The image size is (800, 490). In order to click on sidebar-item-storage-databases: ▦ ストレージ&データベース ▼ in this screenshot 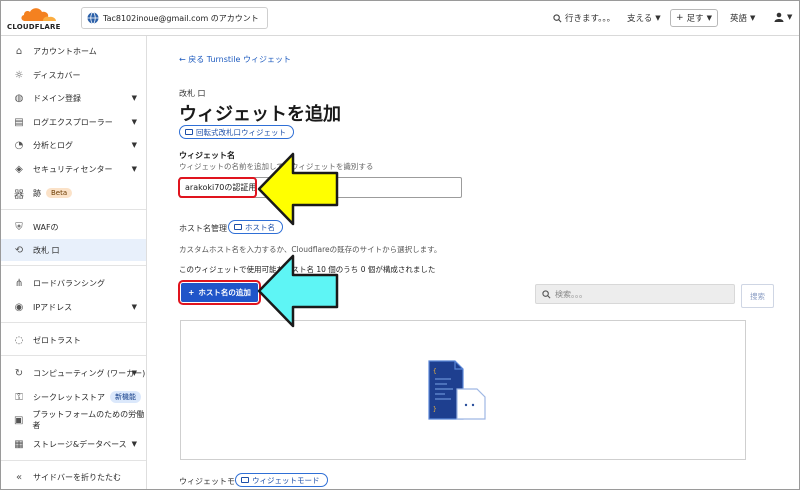, I will do `click(73, 444)`.